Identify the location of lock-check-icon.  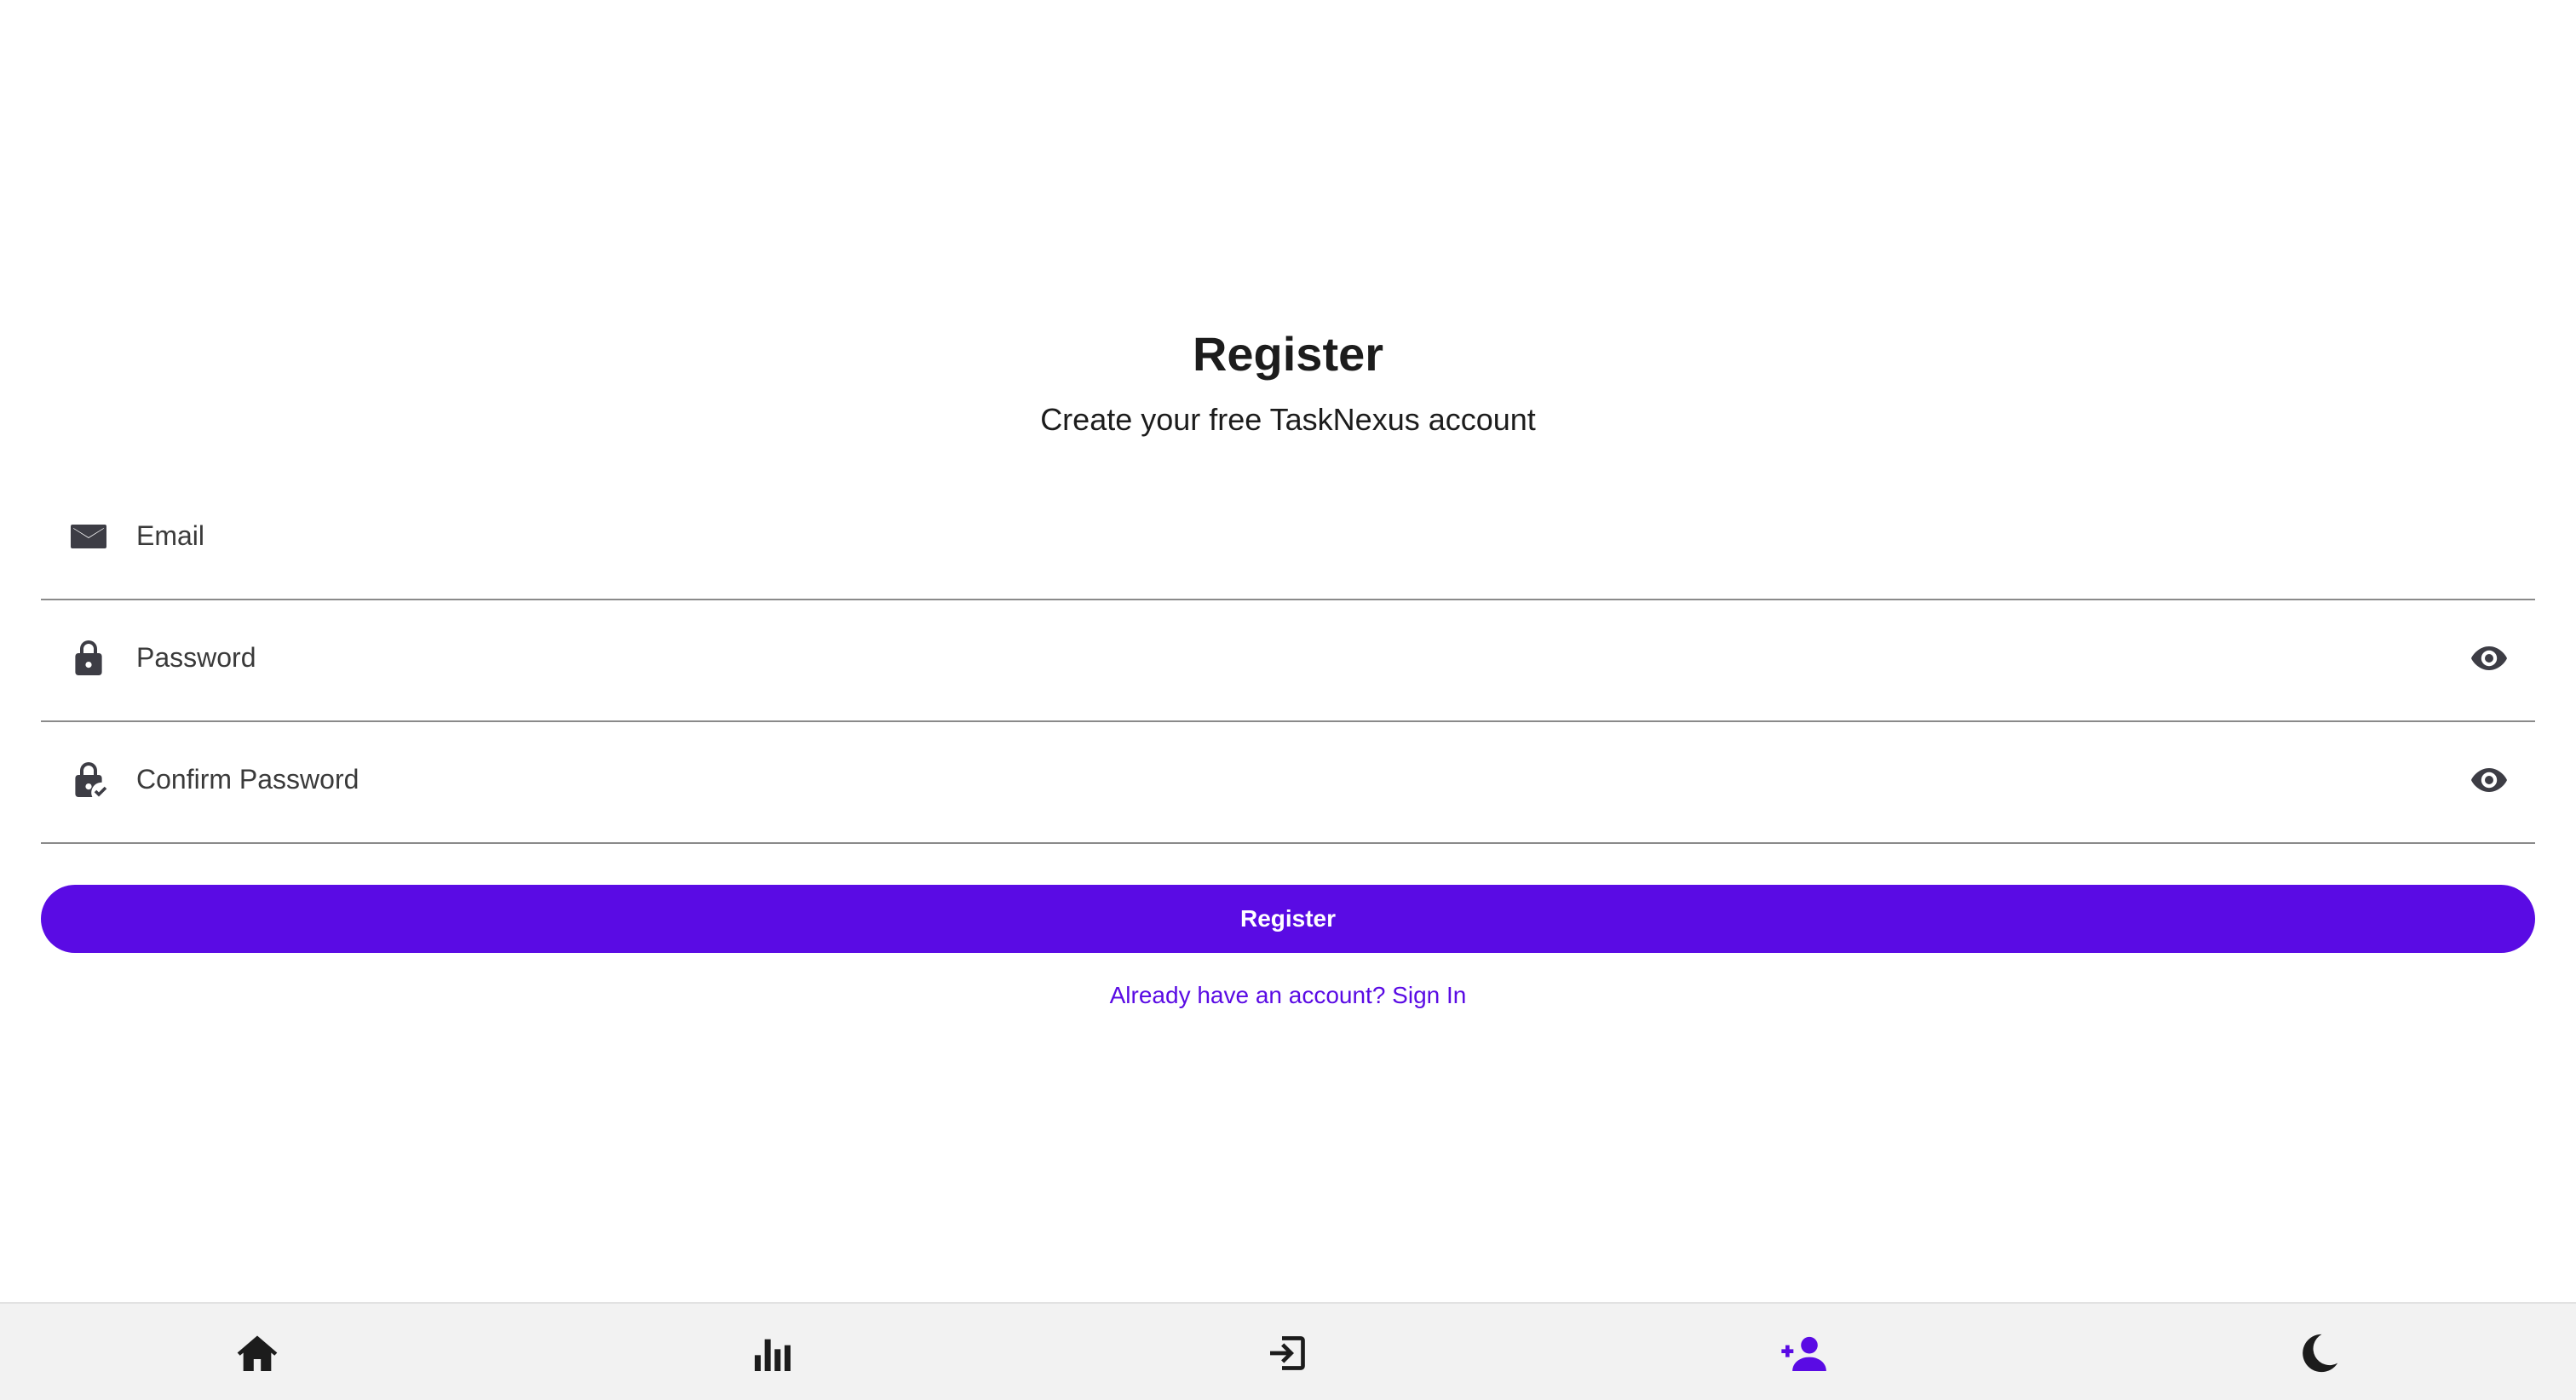
(91, 779).